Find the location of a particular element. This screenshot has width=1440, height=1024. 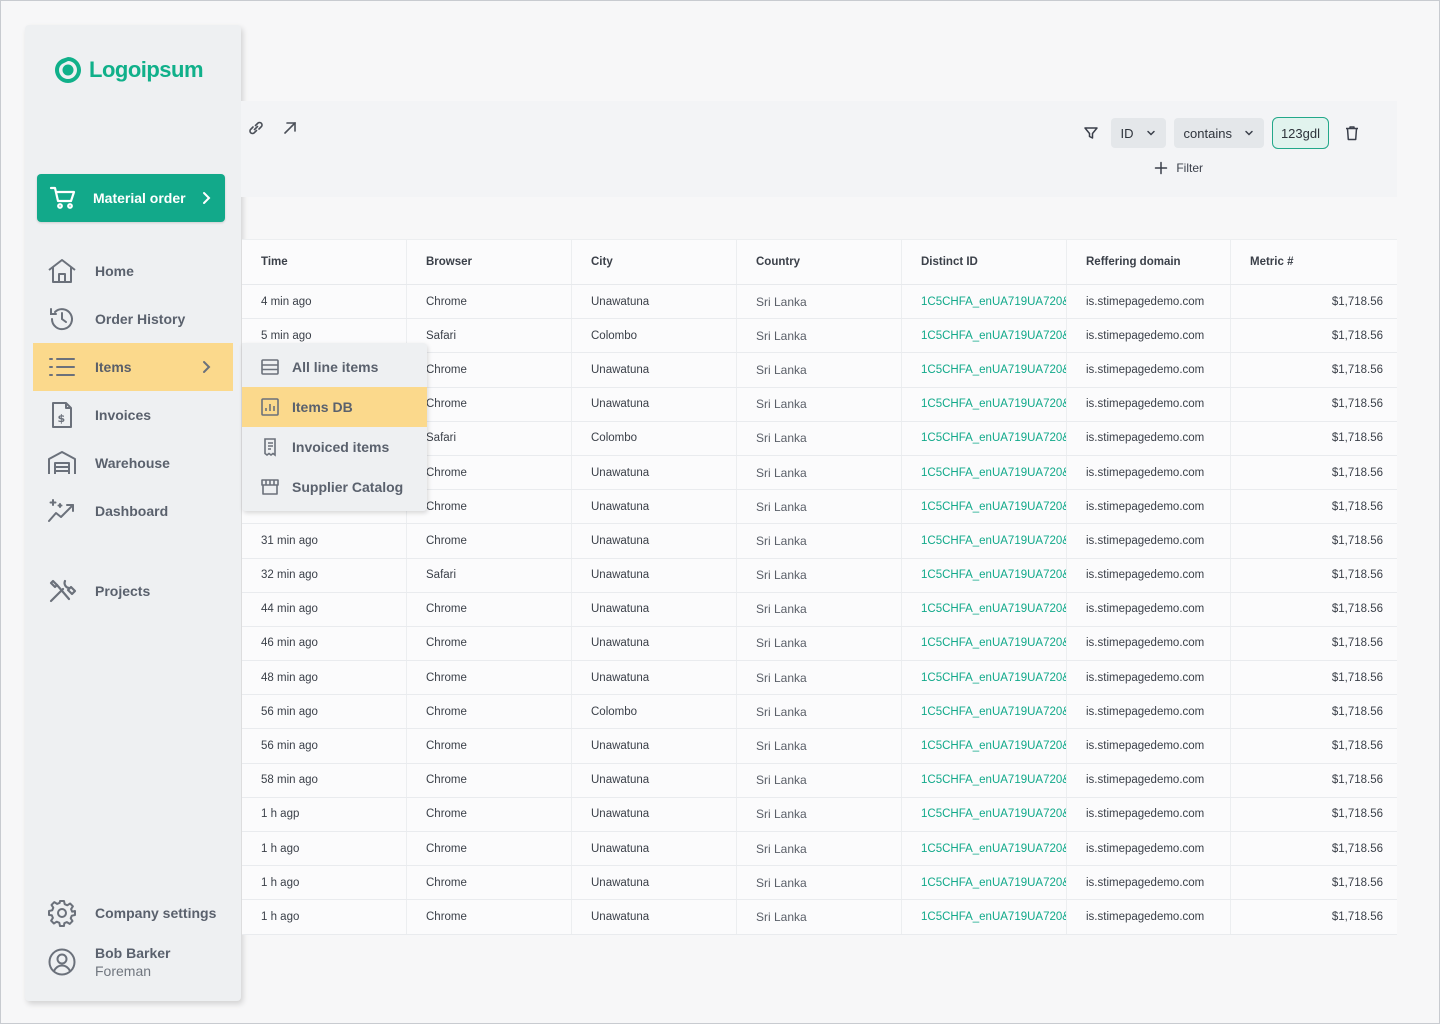

table-cell: 56 min ago is located at coordinates (324, 746).